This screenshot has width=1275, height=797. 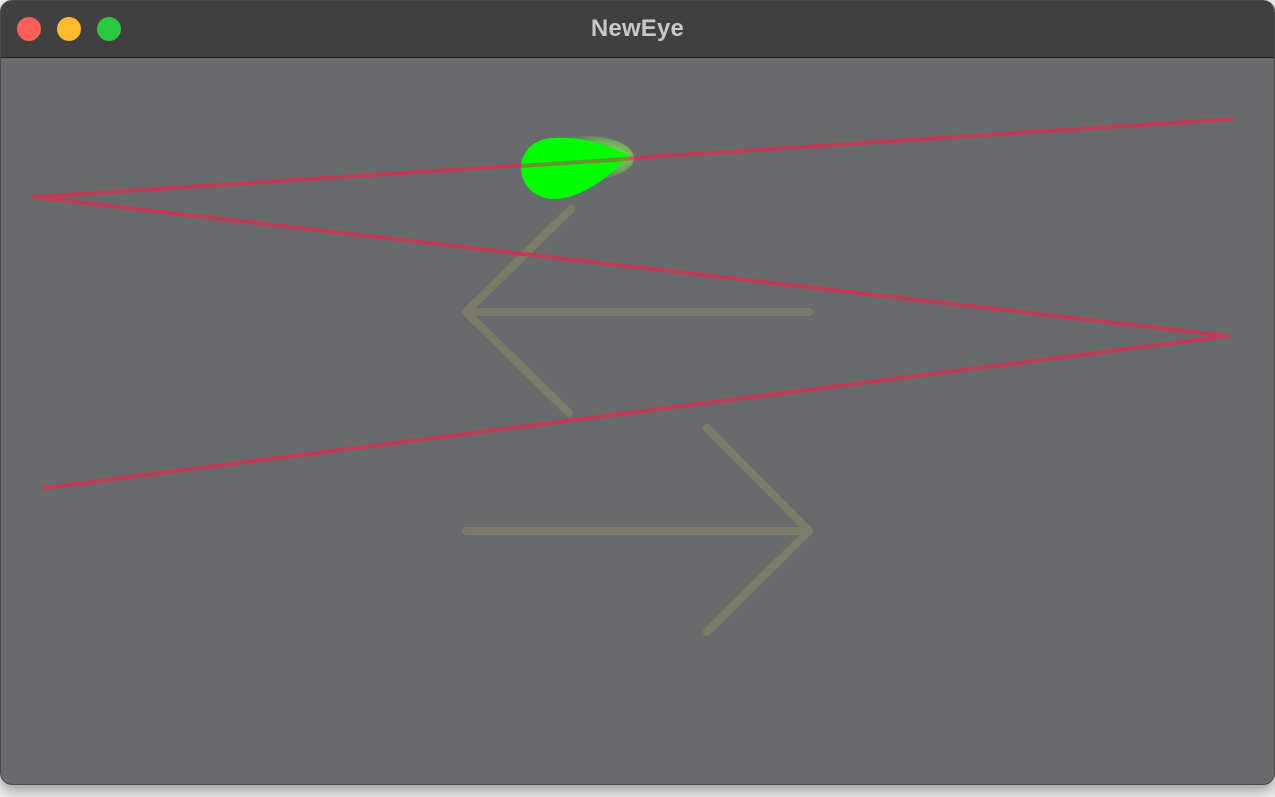 I want to click on title-bar: NewEye, so click(x=637, y=29).